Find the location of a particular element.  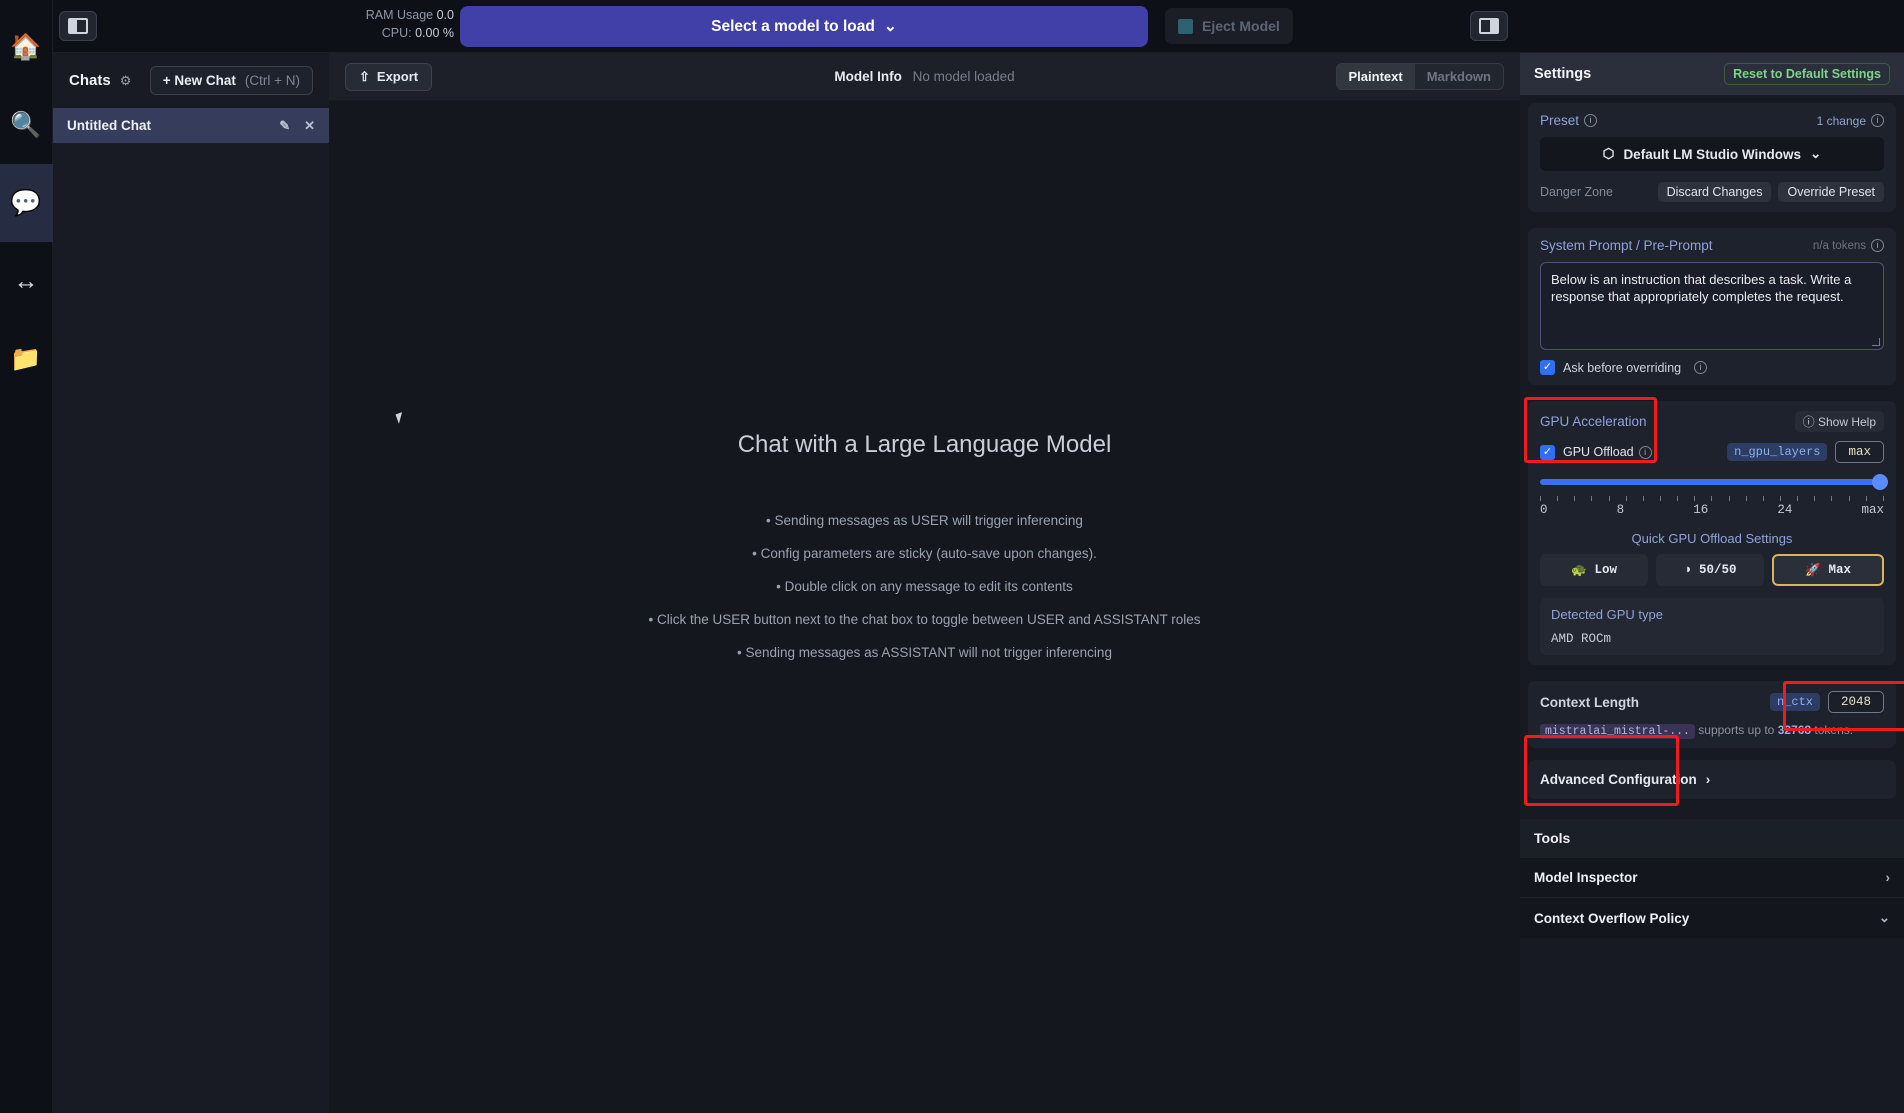

close-icon: ✕ is located at coordinates (309, 126).